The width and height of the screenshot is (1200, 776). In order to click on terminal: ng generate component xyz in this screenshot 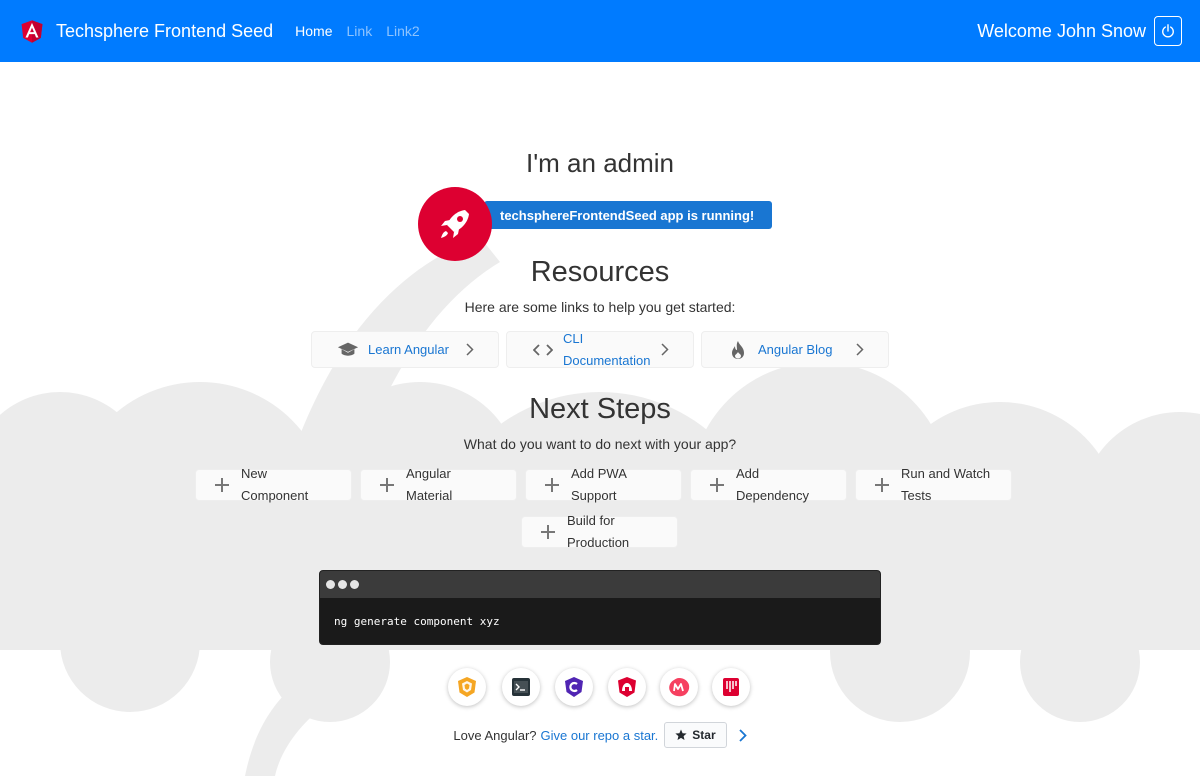, I will do `click(600, 607)`.